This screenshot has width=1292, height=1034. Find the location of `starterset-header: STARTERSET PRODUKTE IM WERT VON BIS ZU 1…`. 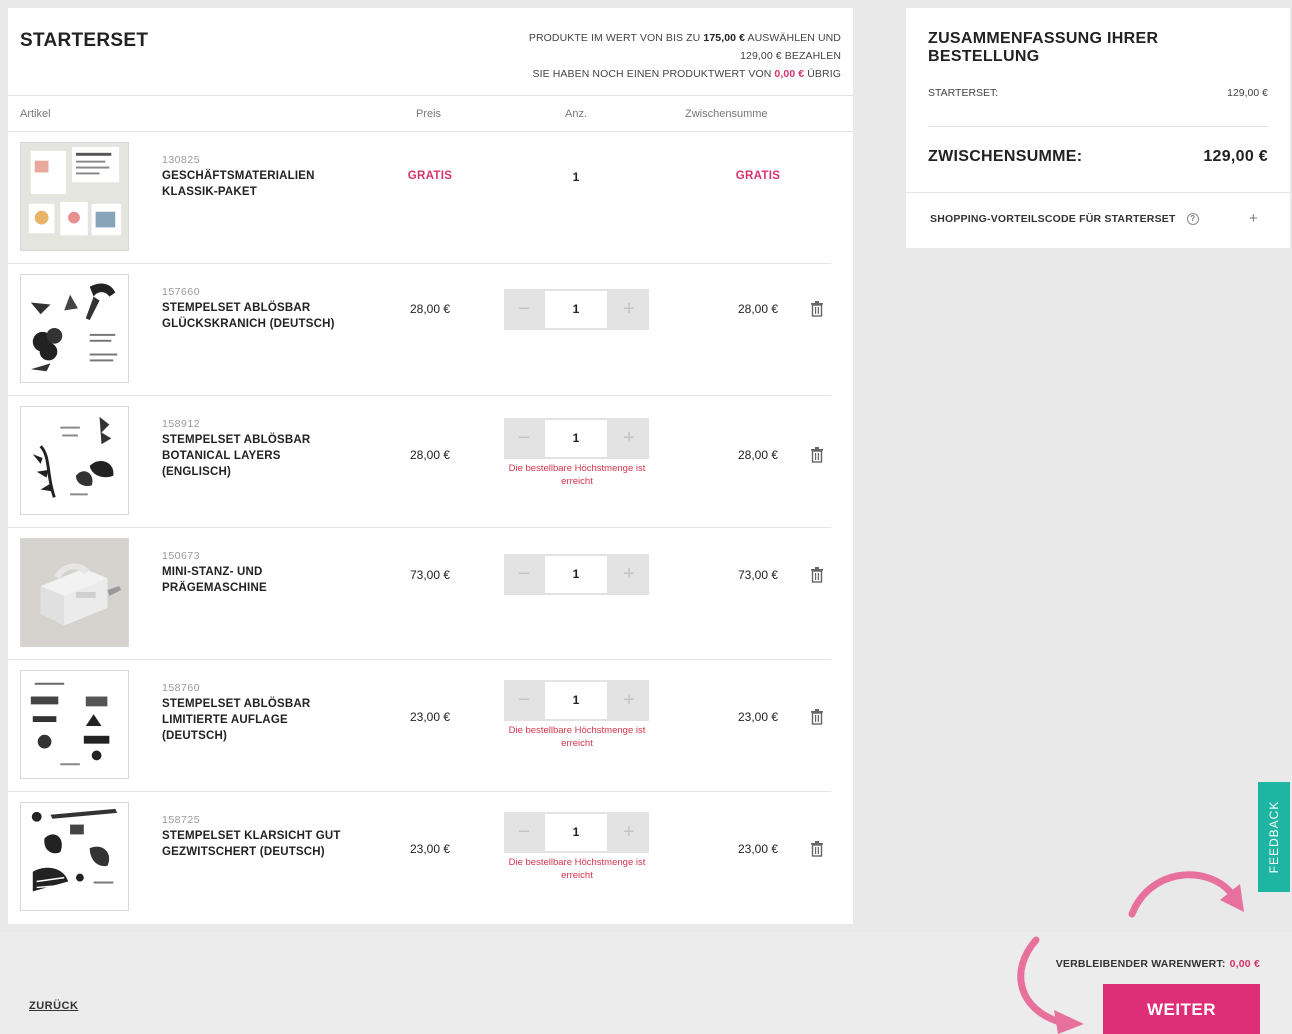

starterset-header: STARTERSET PRODUKTE IM WERT VON BIS ZU 1… is located at coordinates (430, 52).